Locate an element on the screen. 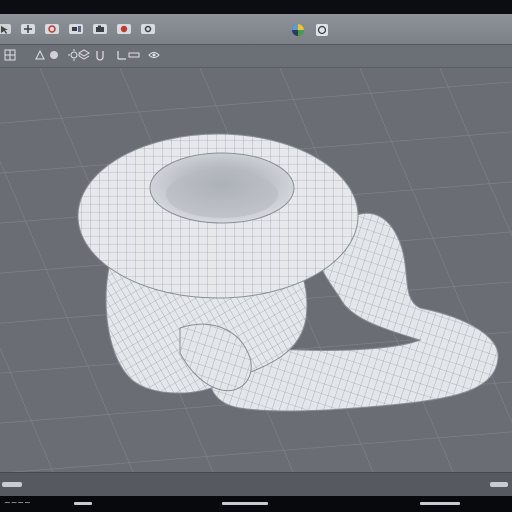  cursor-icon is located at coordinates (5, 29).